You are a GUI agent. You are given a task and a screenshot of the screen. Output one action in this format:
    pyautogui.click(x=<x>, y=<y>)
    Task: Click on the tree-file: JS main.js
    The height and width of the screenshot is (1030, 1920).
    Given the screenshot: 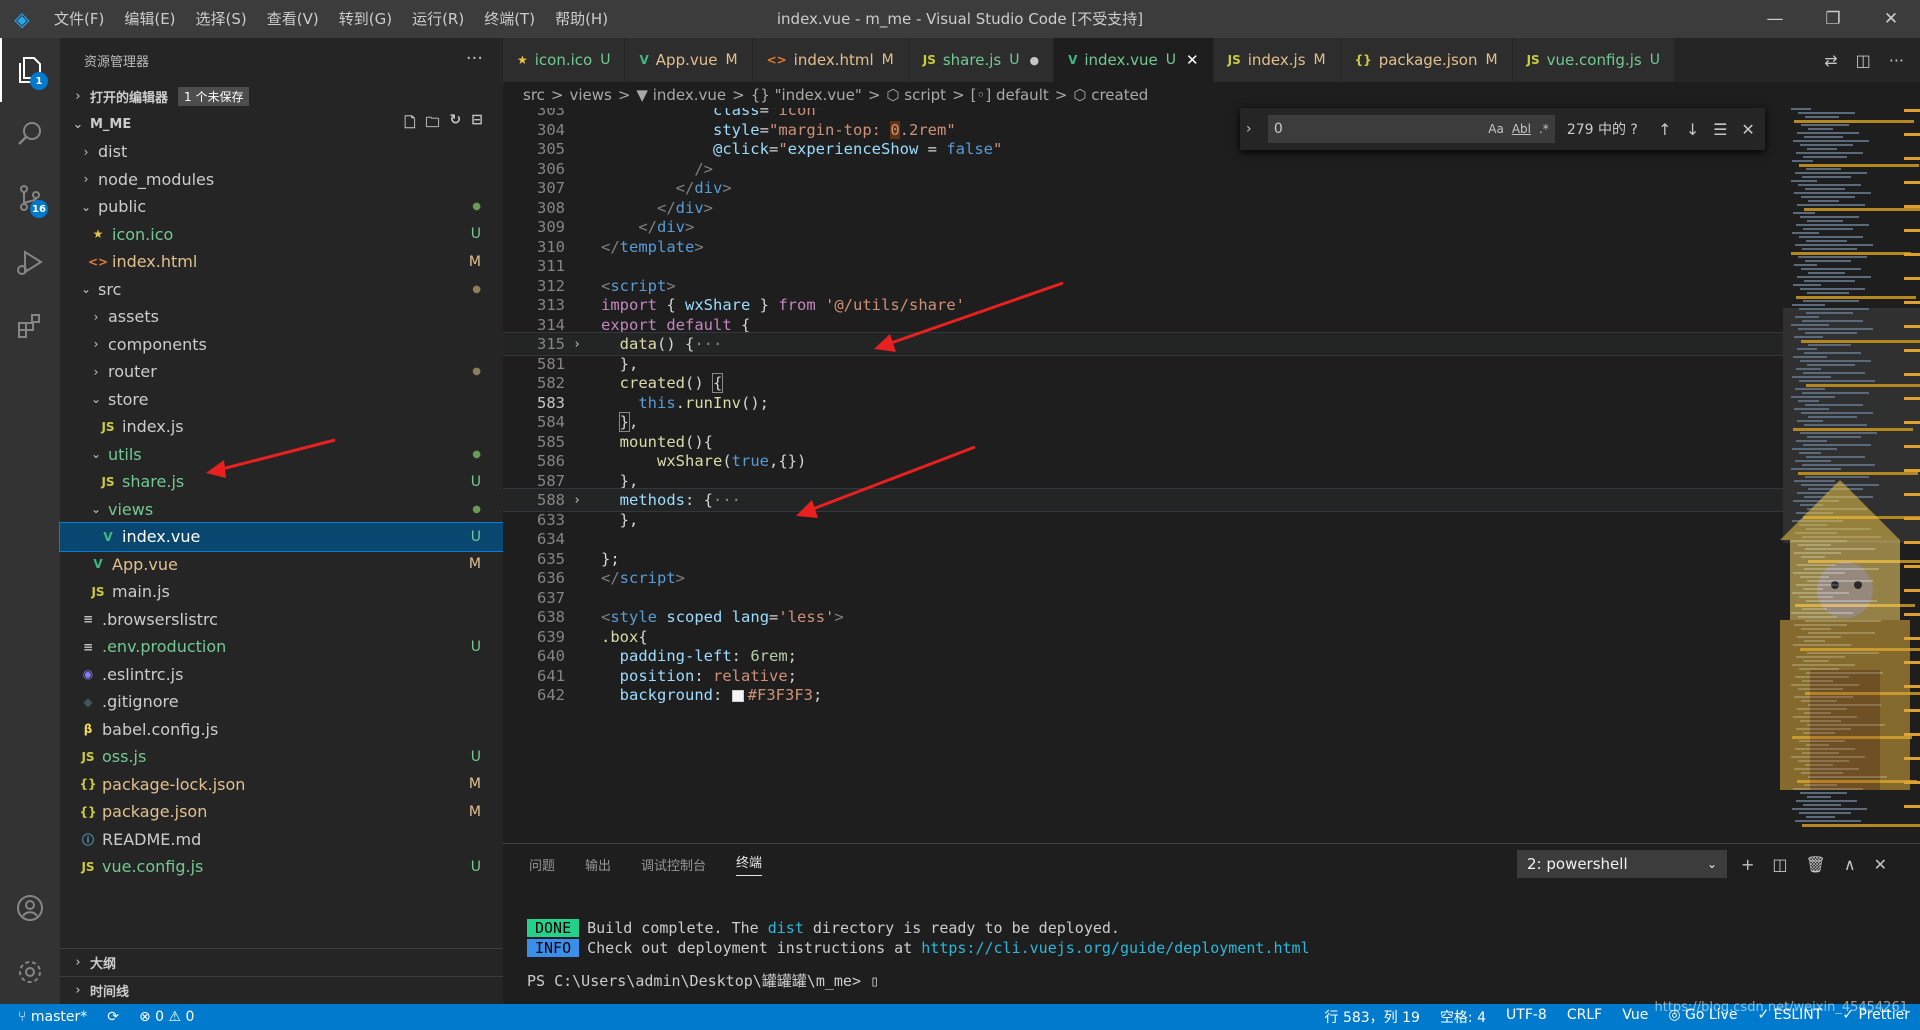 What is the action you would take?
    pyautogui.click(x=281, y=592)
    